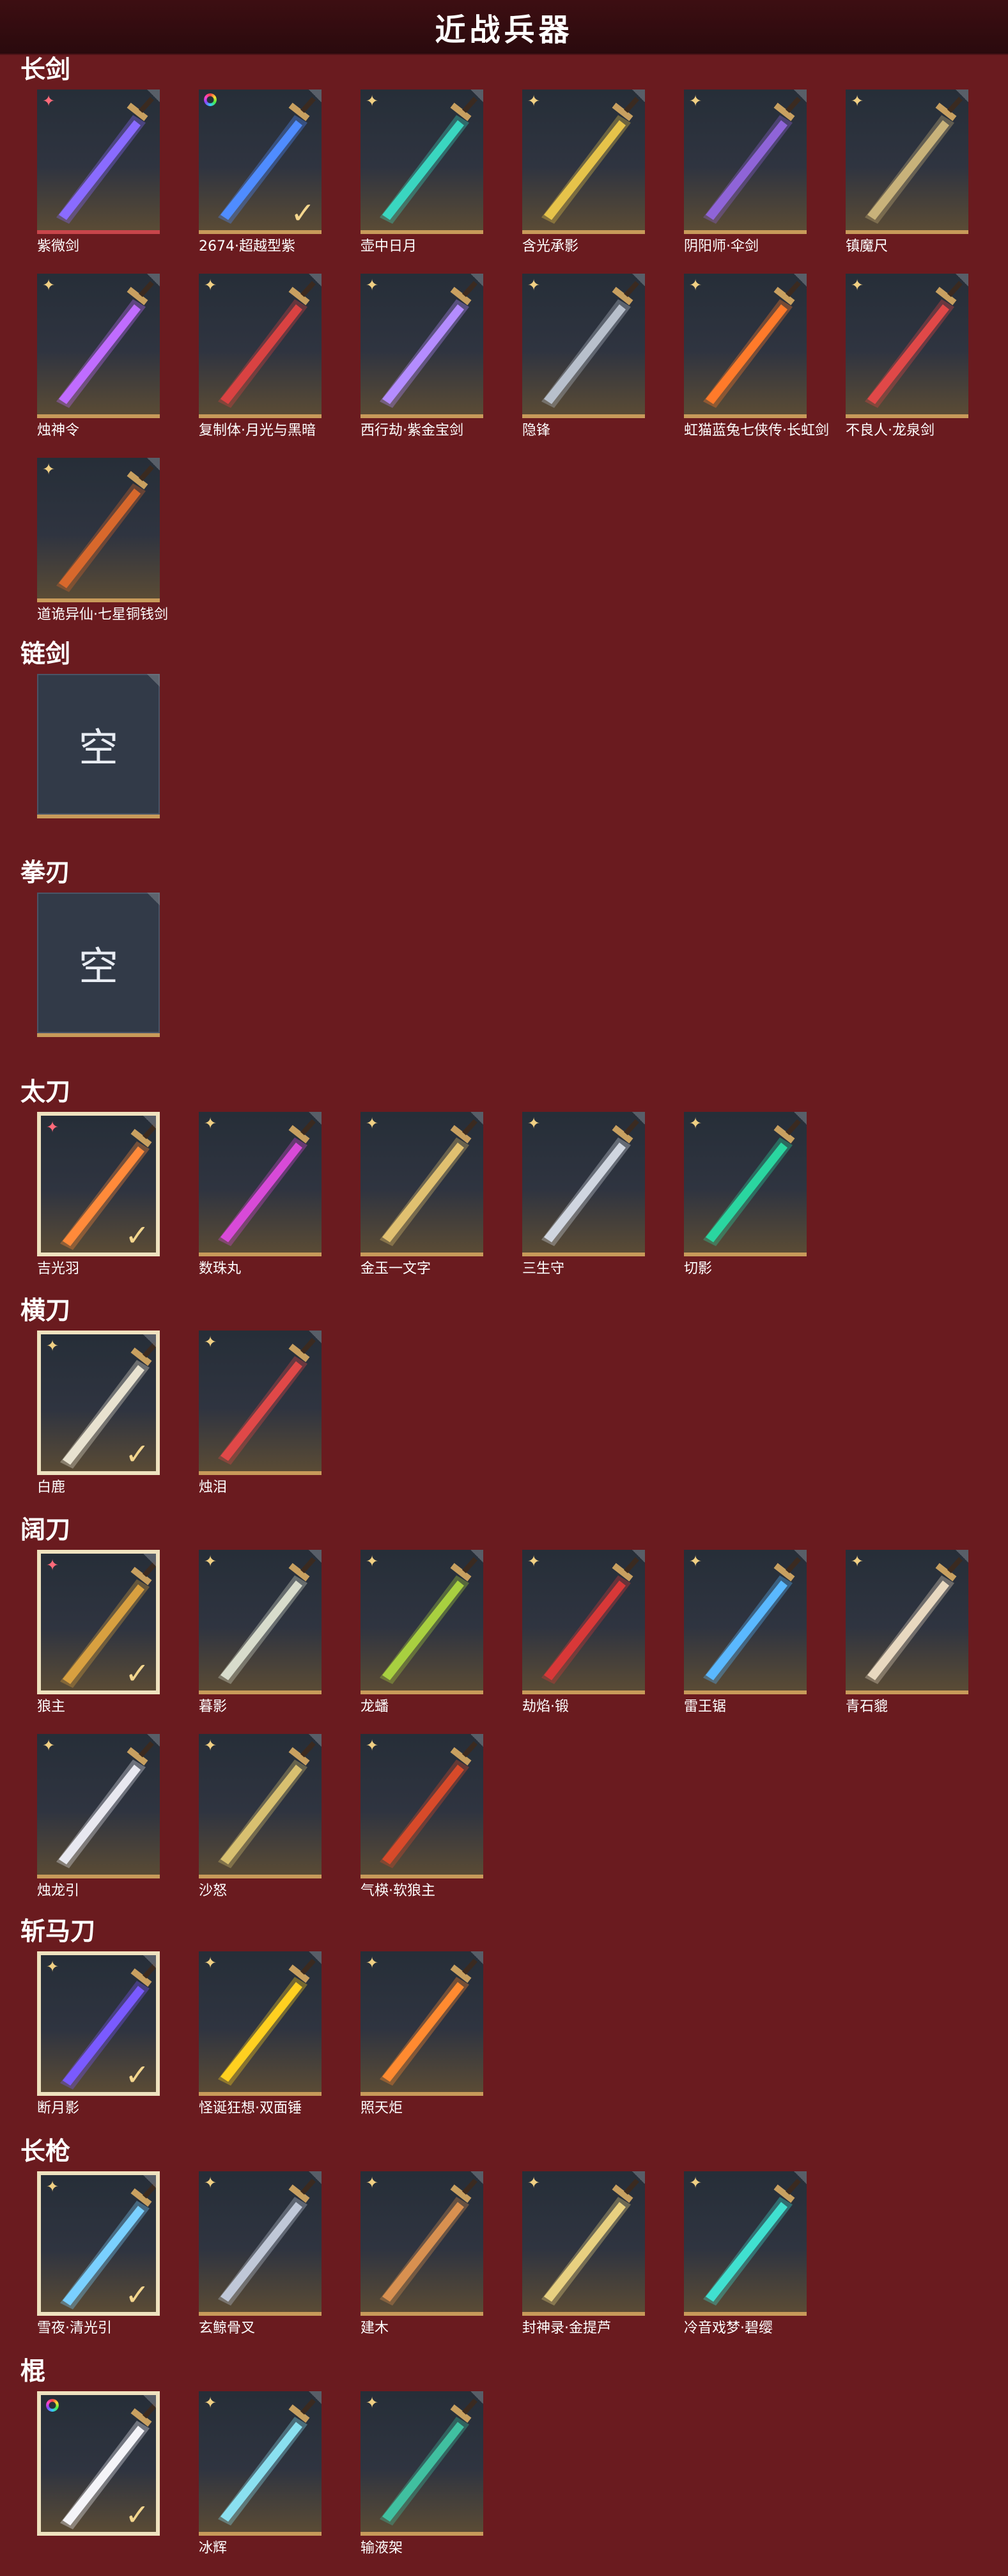 The image size is (1008, 2576). I want to click on weapon-item: ✦ 道诡异仙·七星铜钱剑, so click(102, 541).